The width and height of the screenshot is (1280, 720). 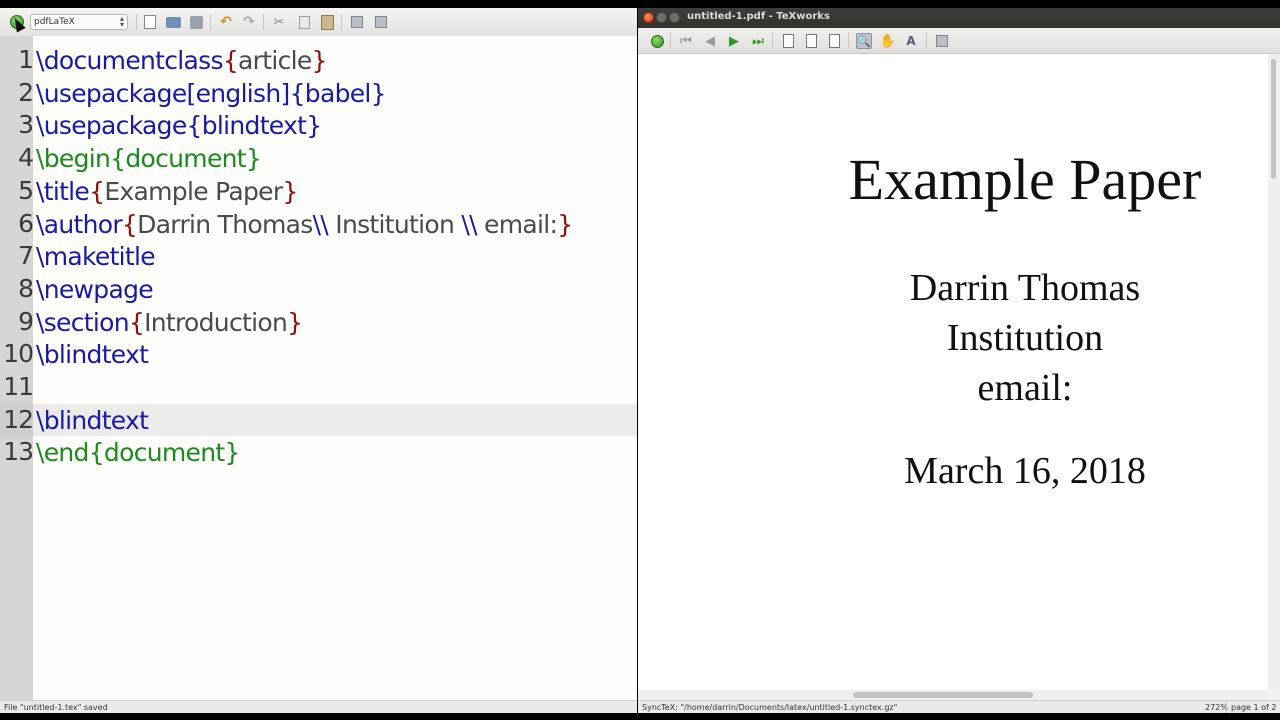 I want to click on new-document-button, so click(x=150, y=22).